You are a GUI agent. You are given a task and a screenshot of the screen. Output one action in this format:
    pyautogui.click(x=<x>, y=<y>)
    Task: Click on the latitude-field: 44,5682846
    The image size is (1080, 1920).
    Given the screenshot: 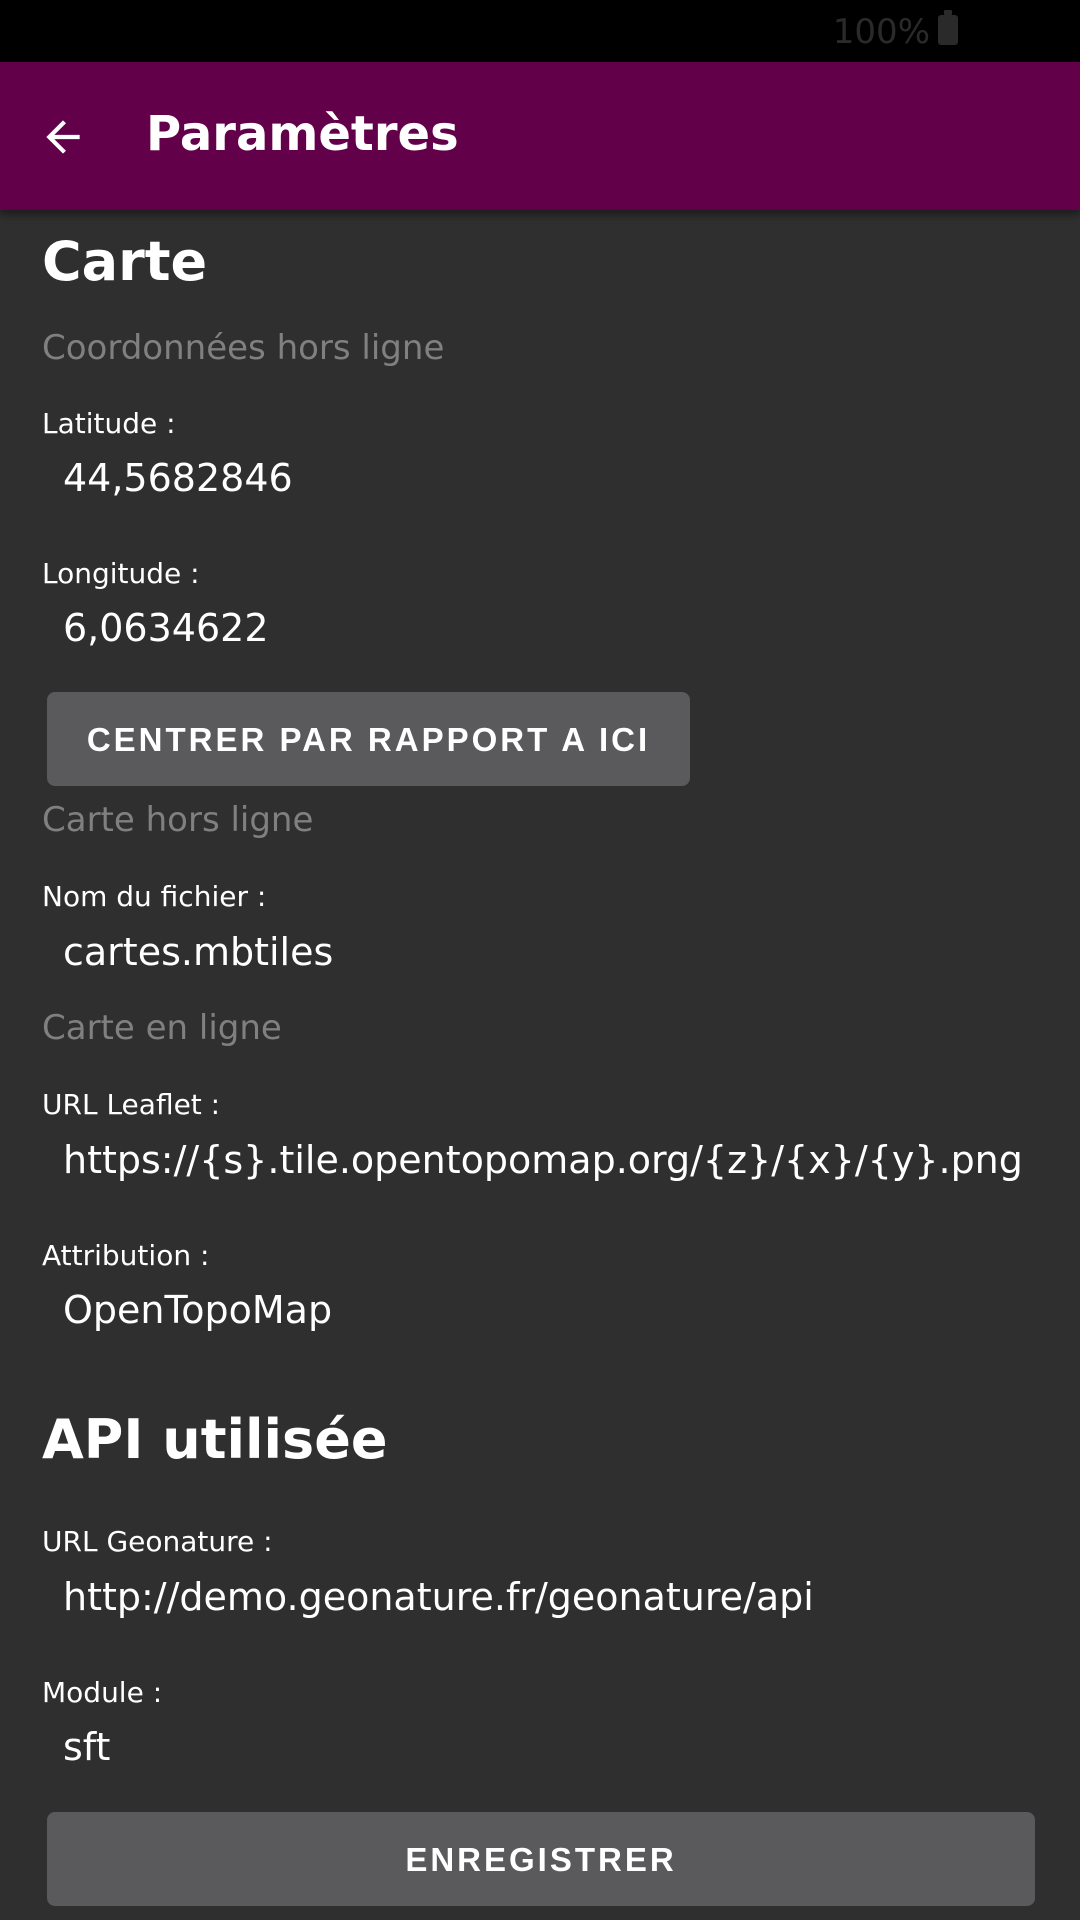 What is the action you would take?
    pyautogui.click(x=178, y=478)
    